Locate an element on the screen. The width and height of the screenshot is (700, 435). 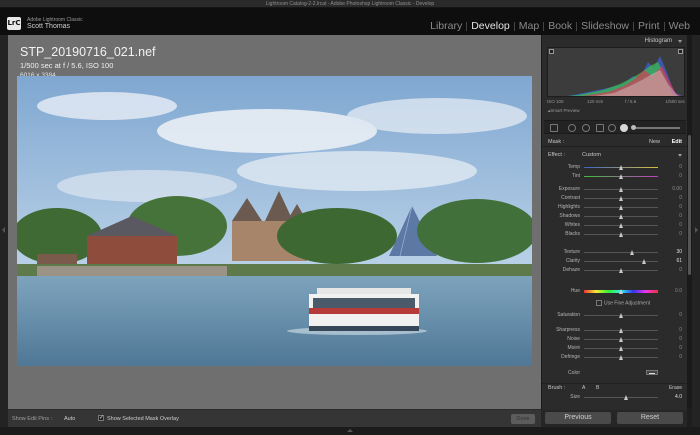
module-book: Book is located at coordinates (560, 26).